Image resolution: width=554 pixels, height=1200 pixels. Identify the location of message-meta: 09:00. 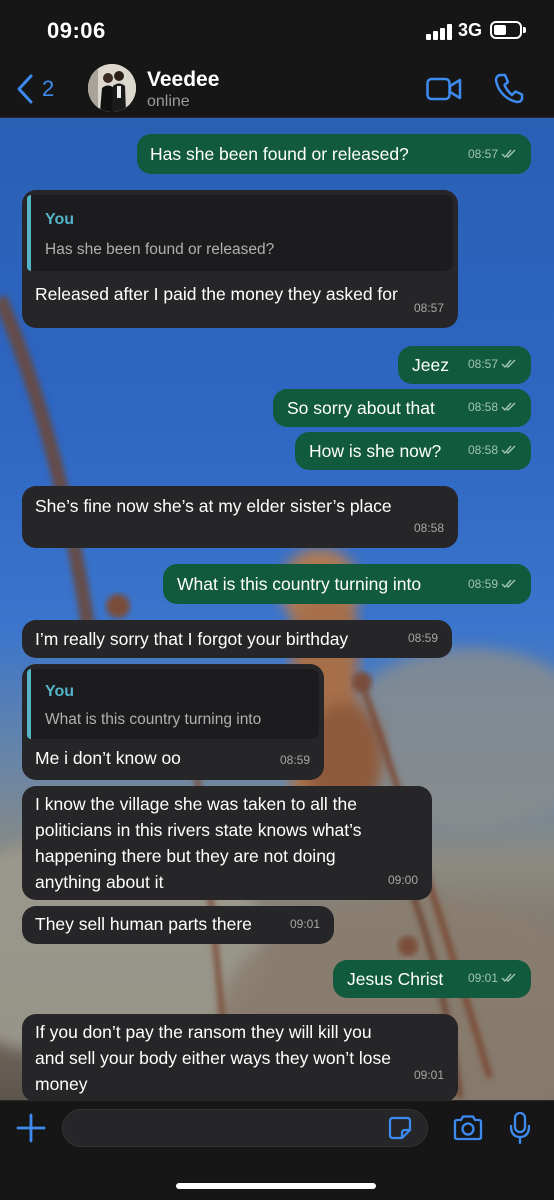
(403, 880).